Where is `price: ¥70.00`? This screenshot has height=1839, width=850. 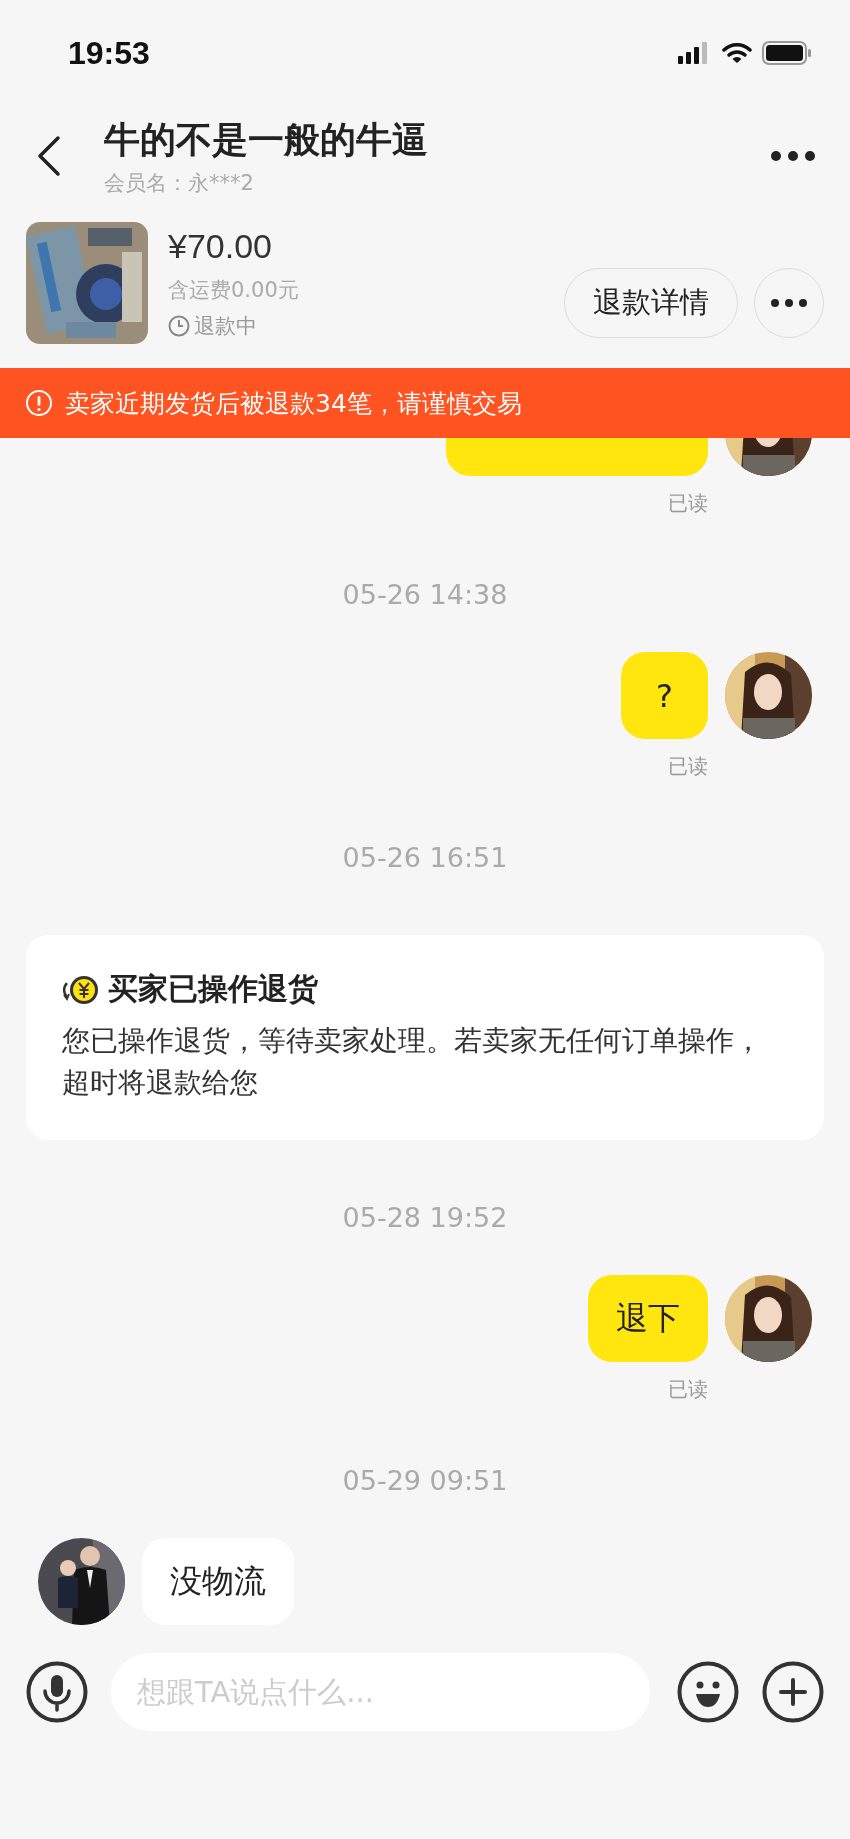 price: ¥70.00 is located at coordinates (220, 246).